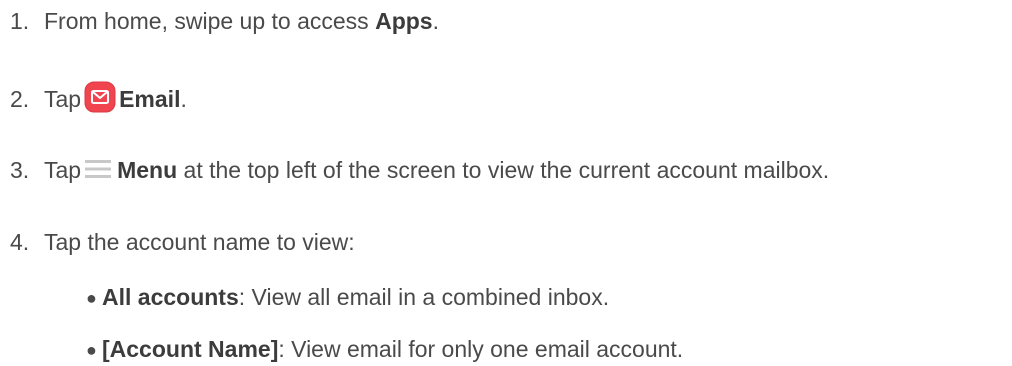 The height and width of the screenshot is (366, 1012). What do you see at coordinates (20, 99) in the screenshot?
I see `step-number: 2.` at bounding box center [20, 99].